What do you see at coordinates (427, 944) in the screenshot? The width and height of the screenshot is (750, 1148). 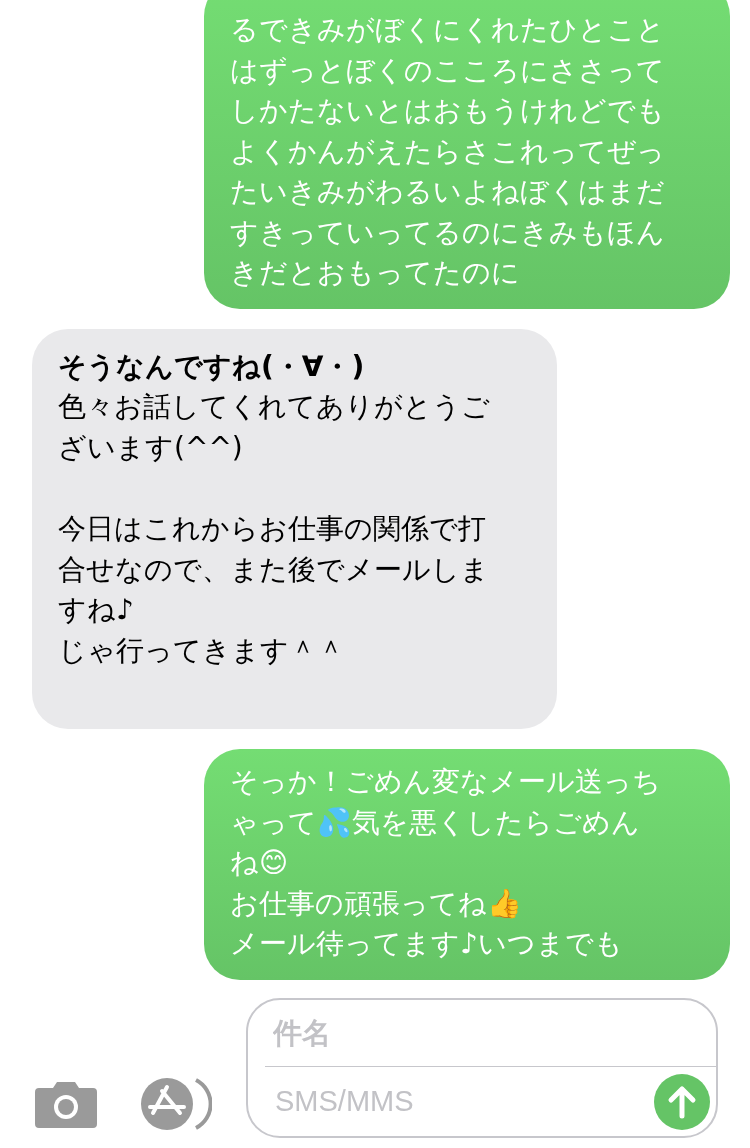 I see `message-text: メール待ってます♪いつまでも` at bounding box center [427, 944].